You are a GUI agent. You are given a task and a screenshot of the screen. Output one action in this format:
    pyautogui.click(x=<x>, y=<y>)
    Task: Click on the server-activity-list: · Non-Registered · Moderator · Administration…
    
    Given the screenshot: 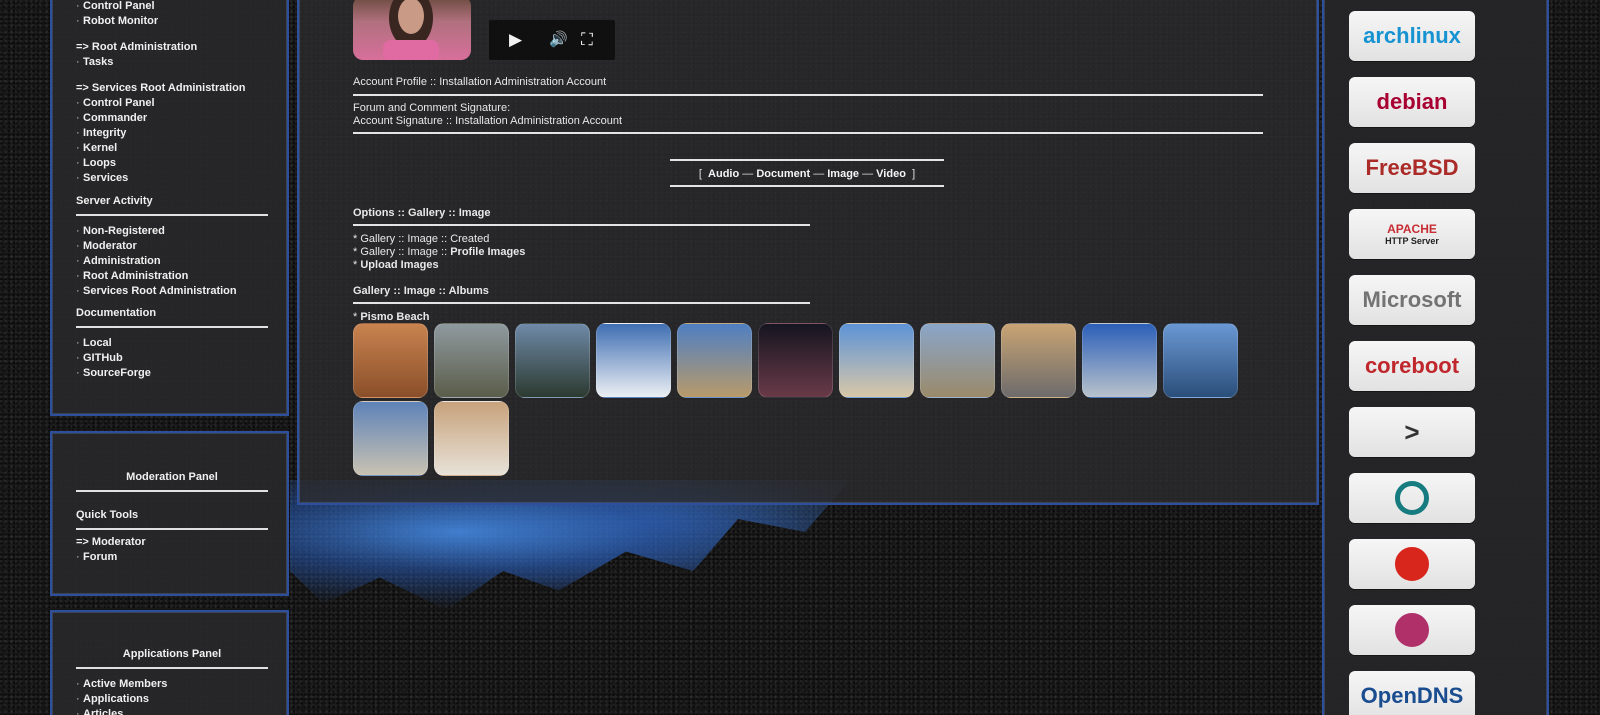 What is the action you would take?
    pyautogui.click(x=172, y=261)
    